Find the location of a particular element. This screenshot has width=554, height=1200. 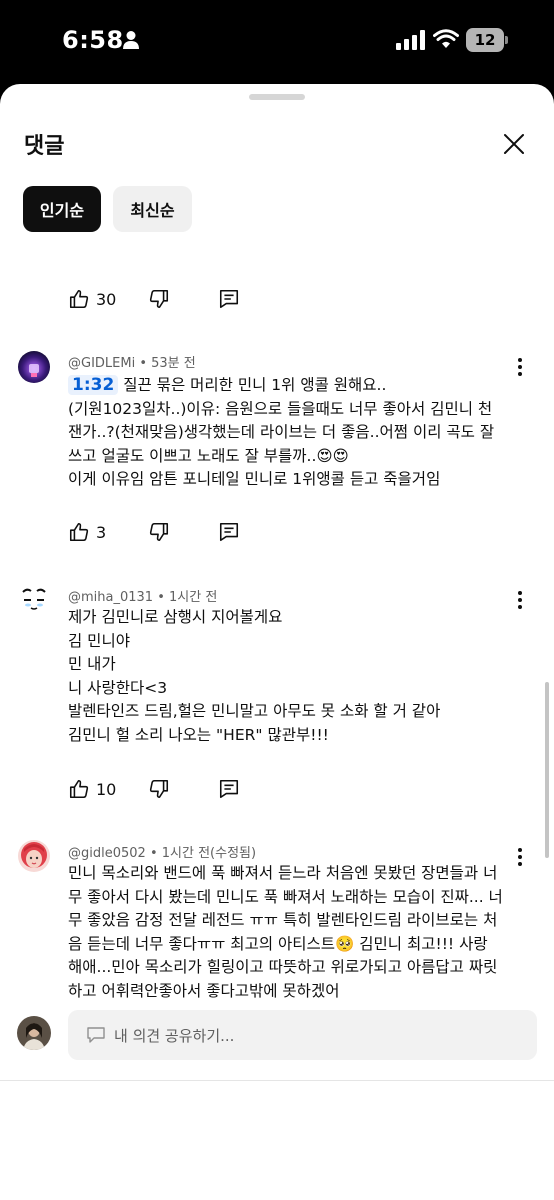

sort-chip-newest: 최신순 is located at coordinates (152, 209).